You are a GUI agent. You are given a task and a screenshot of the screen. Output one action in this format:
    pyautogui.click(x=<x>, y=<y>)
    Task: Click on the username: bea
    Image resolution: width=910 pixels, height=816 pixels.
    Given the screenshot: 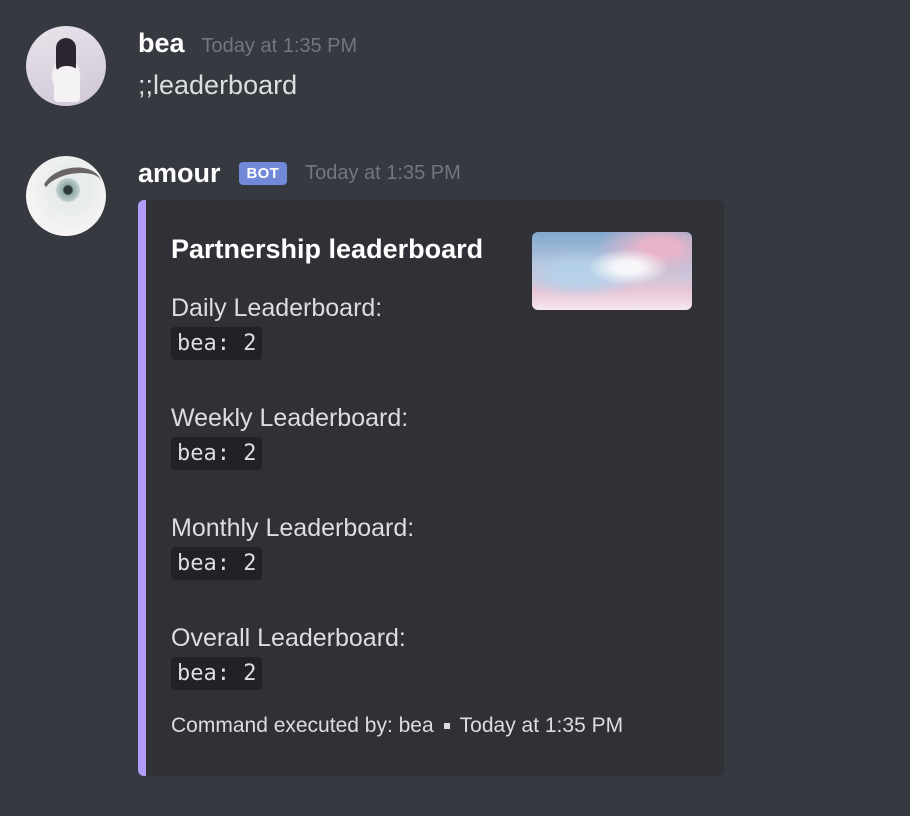 What is the action you would take?
    pyautogui.click(x=161, y=43)
    